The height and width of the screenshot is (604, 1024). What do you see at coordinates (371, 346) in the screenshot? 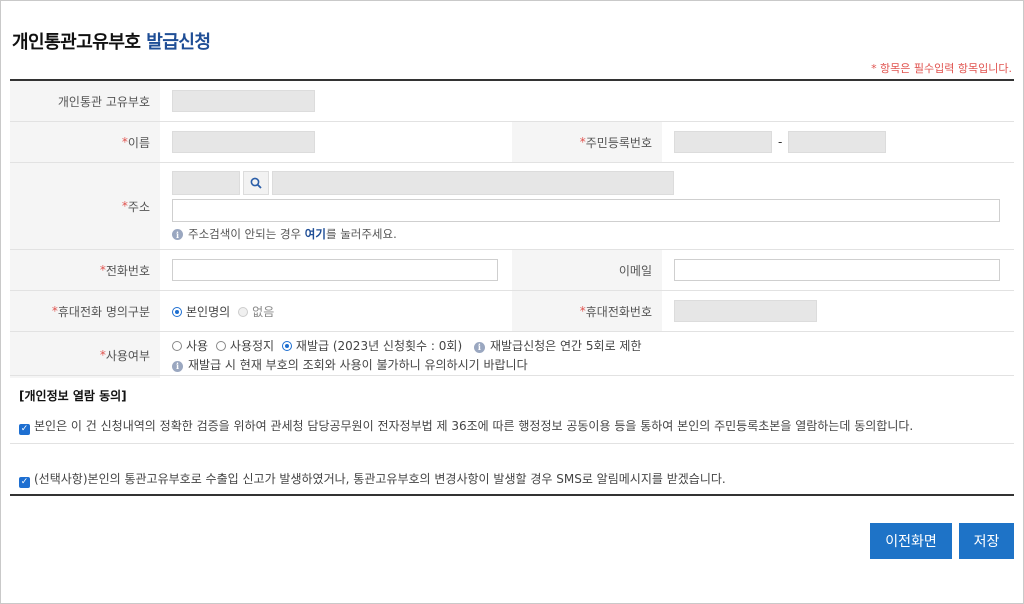
I see `usage-option-reissue: 재발급 (2023년 신청횟수 : 0회)` at bounding box center [371, 346].